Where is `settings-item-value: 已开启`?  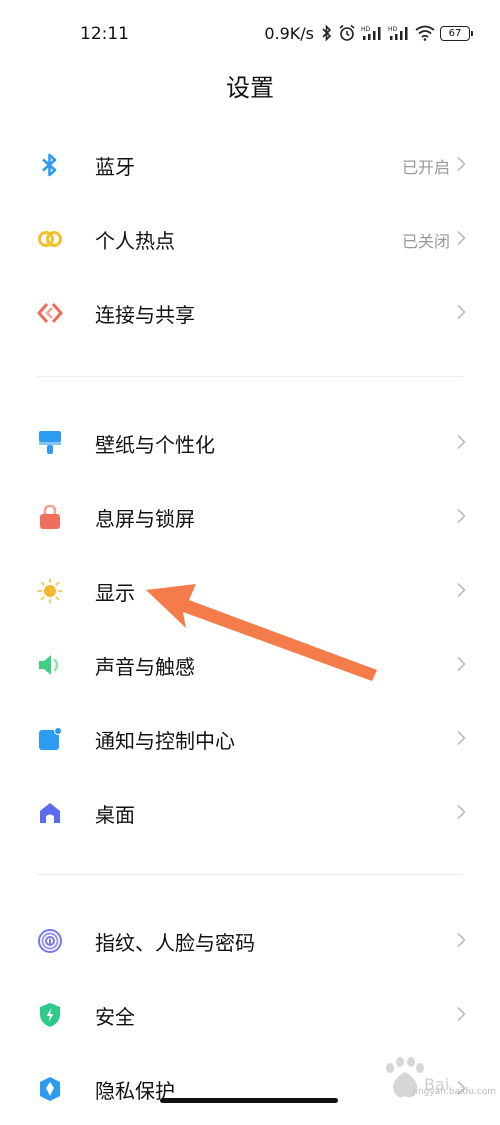
settings-item-value: 已开启 is located at coordinates (425, 167).